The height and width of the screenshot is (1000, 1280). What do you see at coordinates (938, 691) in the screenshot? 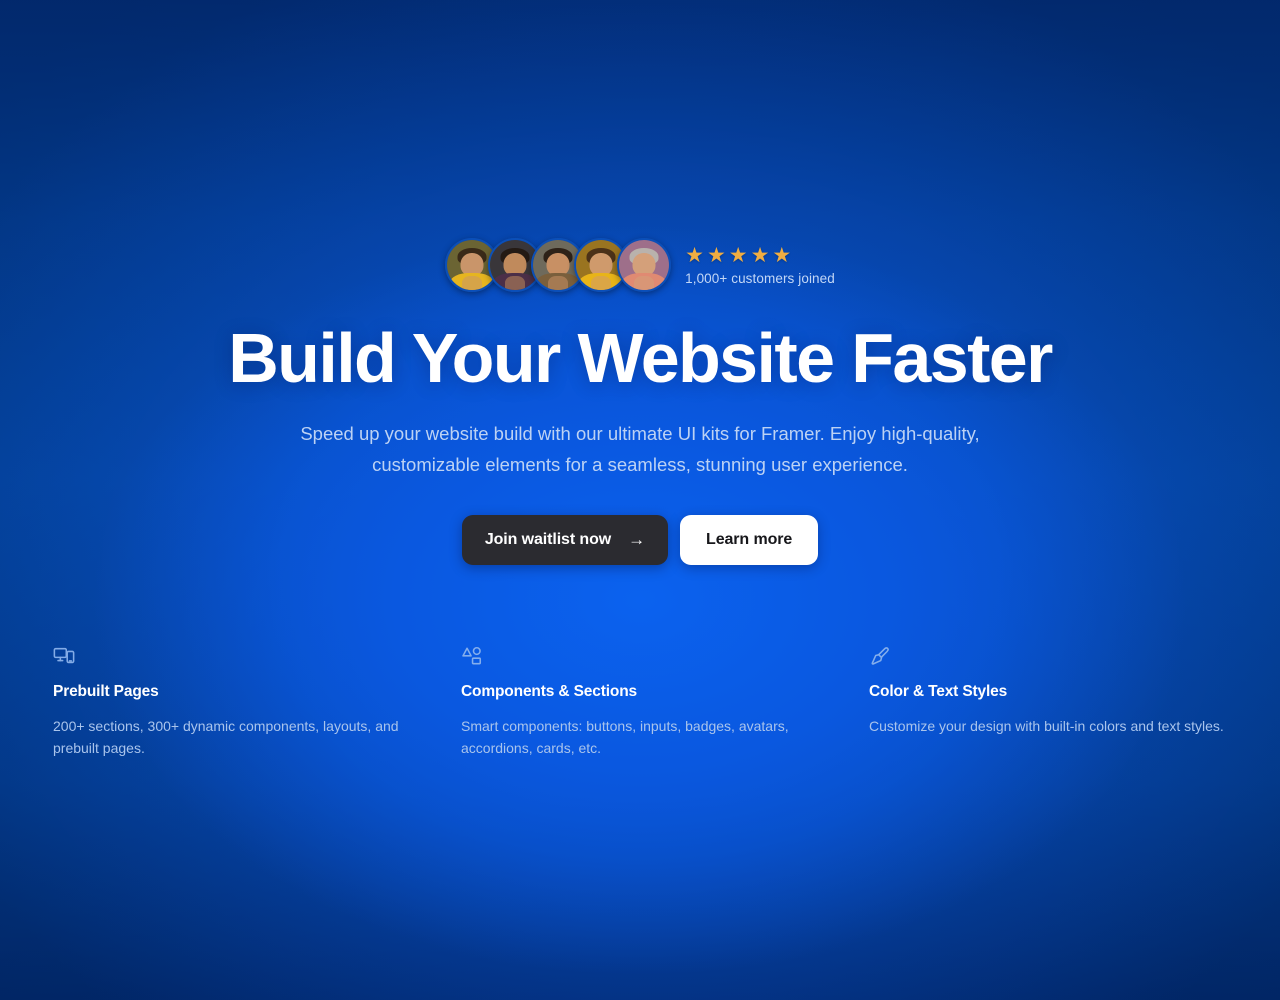
I see `feature-title: Color & Text Styles` at bounding box center [938, 691].